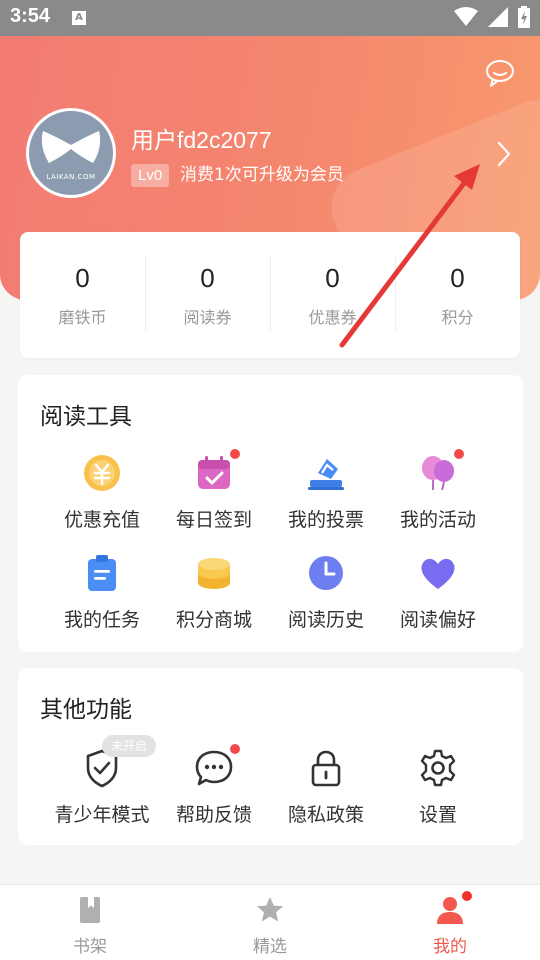  I want to click on tool-label: 设置, so click(437, 815).